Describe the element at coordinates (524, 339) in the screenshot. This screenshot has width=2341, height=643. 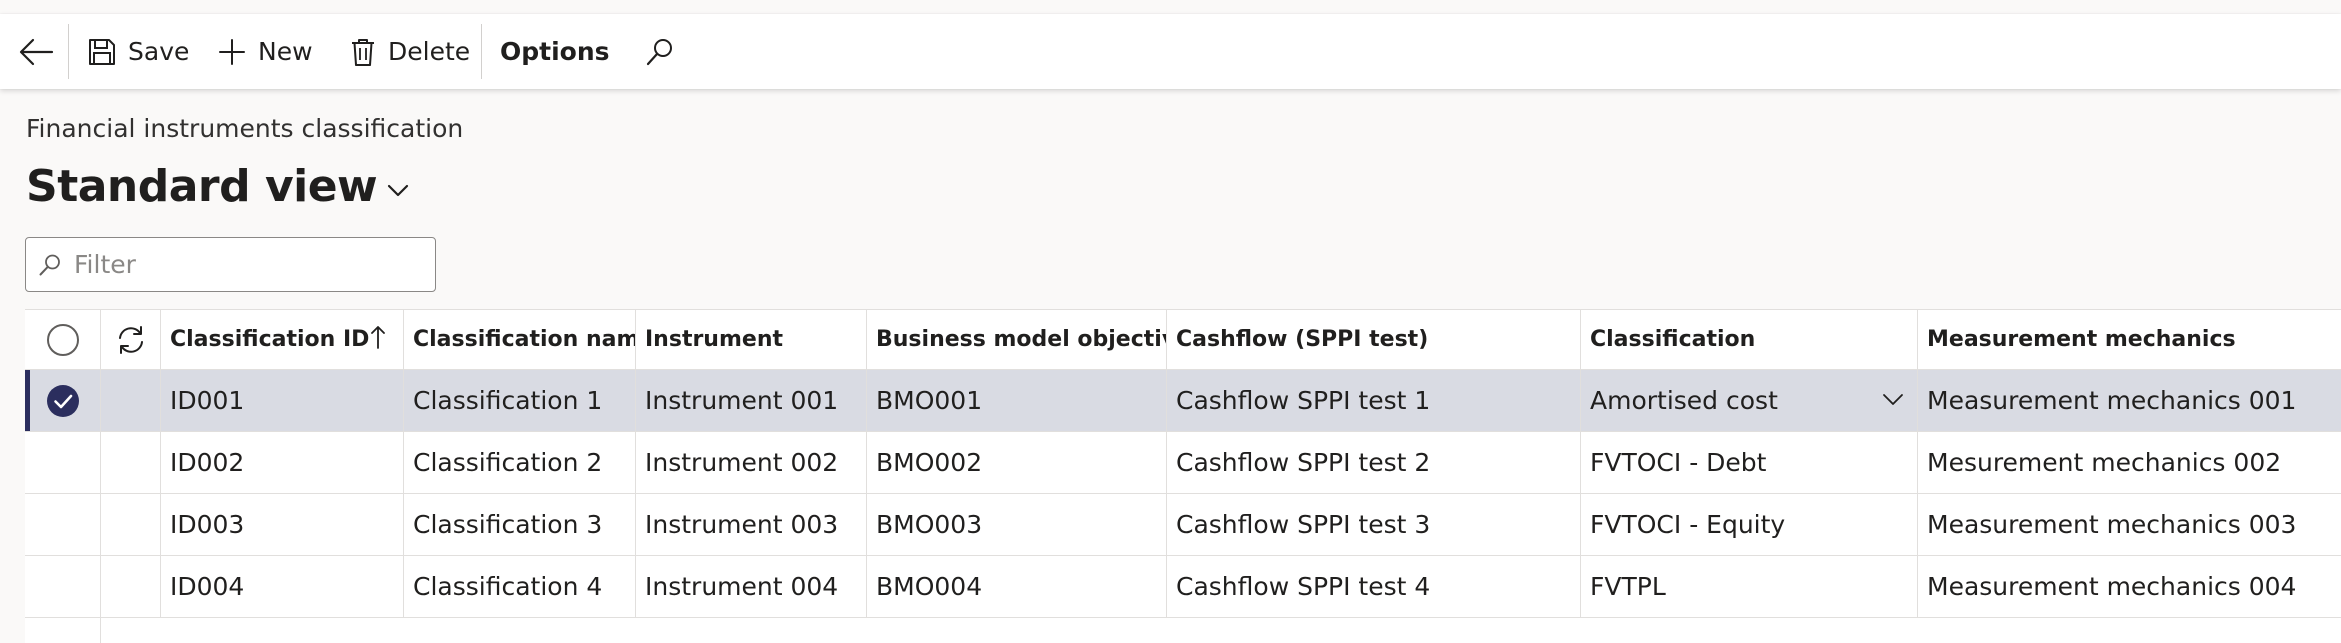
I see `column-header-label: Classification name` at that location.